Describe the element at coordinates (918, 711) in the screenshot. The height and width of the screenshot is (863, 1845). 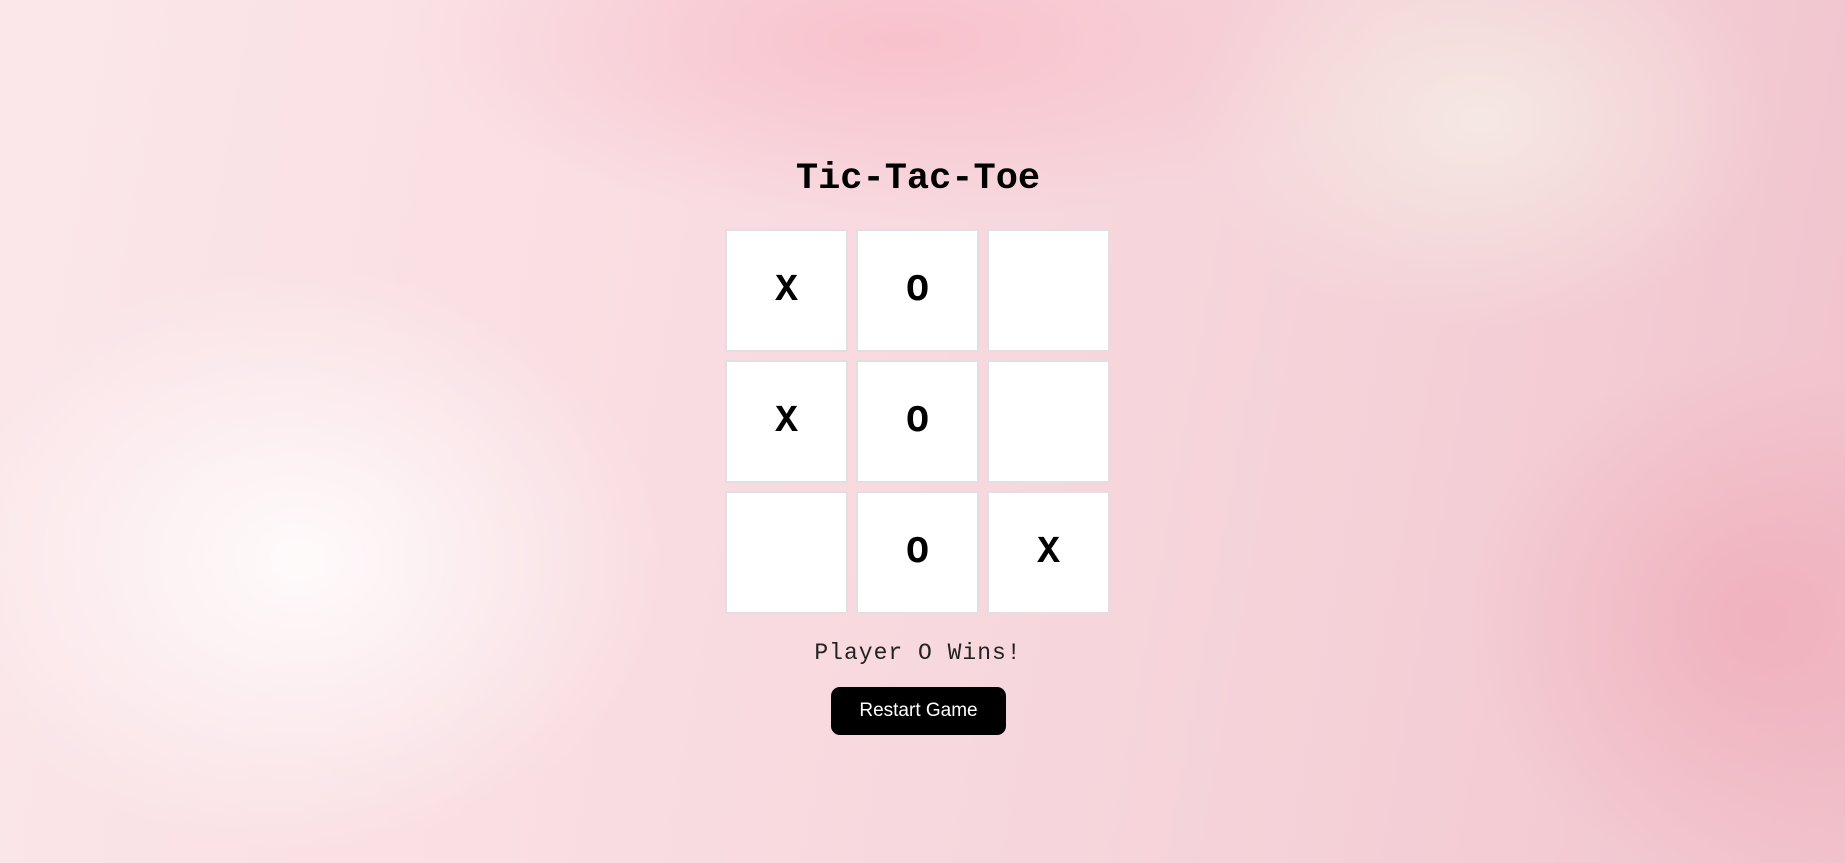
I see `restart-game-button: Restart Game` at that location.